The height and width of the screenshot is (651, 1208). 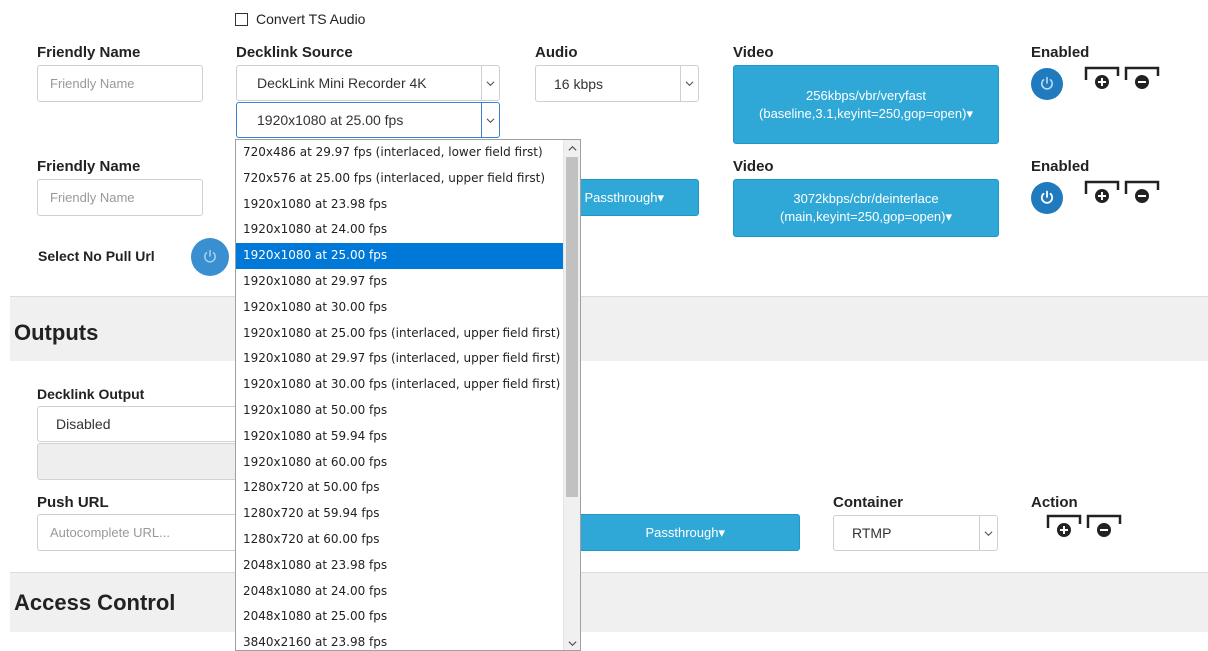 I want to click on dropdown-scrollbar, so click(x=571, y=395).